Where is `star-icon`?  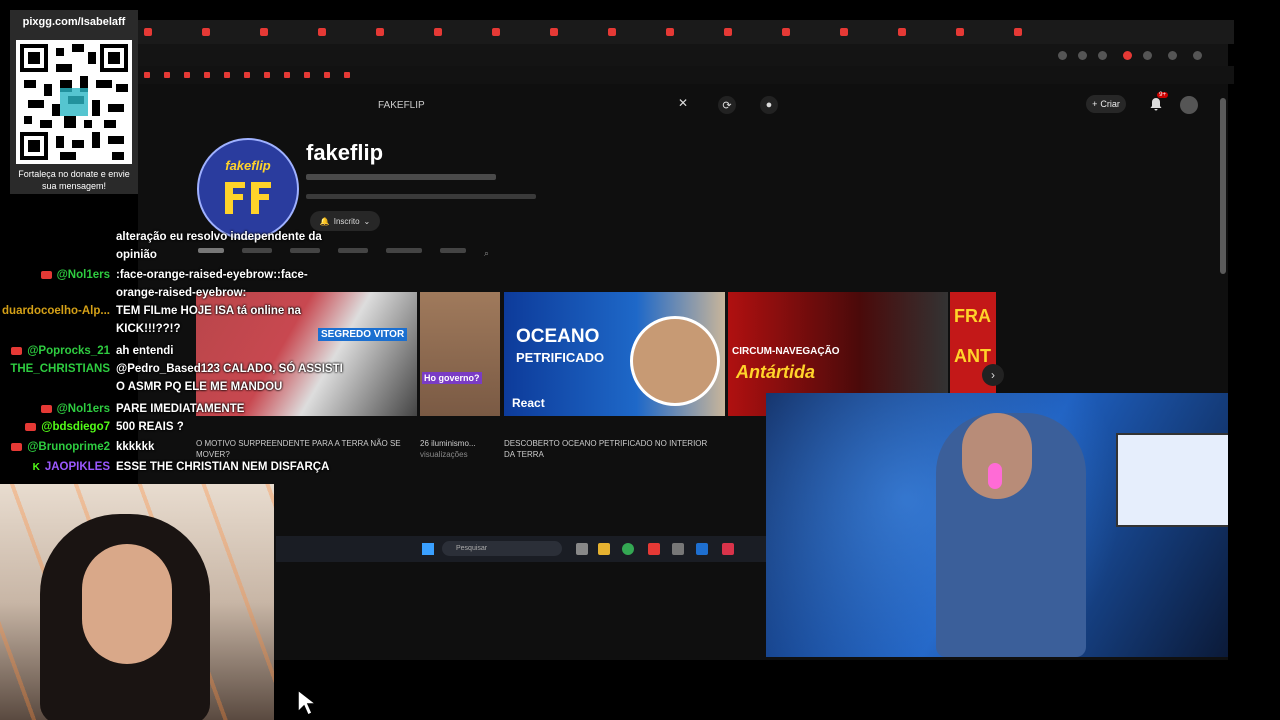
star-icon is located at coordinates (1082, 55).